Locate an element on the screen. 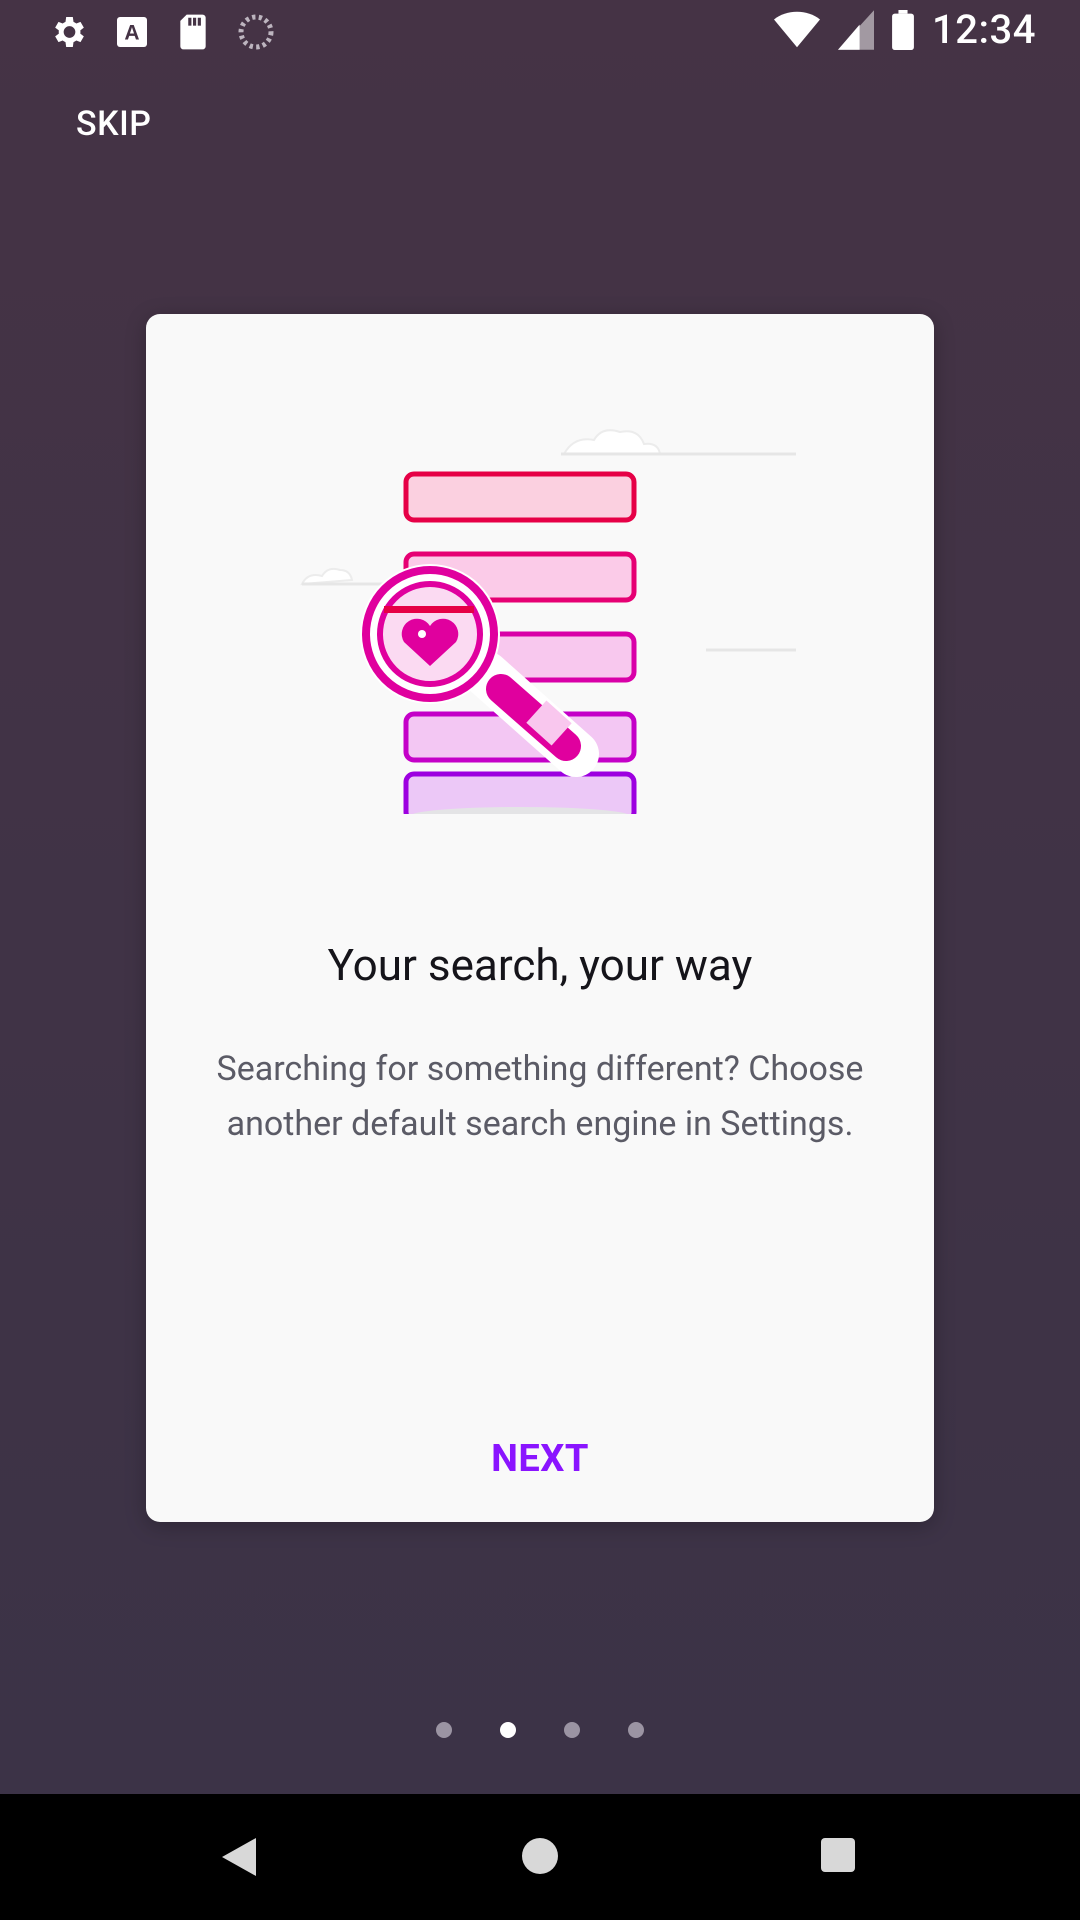 This screenshot has width=1080, height=1920. signal-icon is located at coordinates (856, 29).